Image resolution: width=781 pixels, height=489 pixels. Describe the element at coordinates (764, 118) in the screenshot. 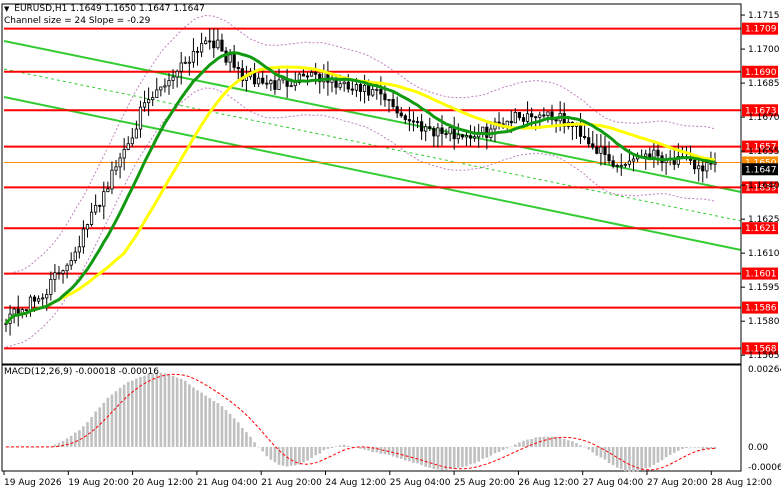

I see `price-tick-label: 1.1670` at that location.